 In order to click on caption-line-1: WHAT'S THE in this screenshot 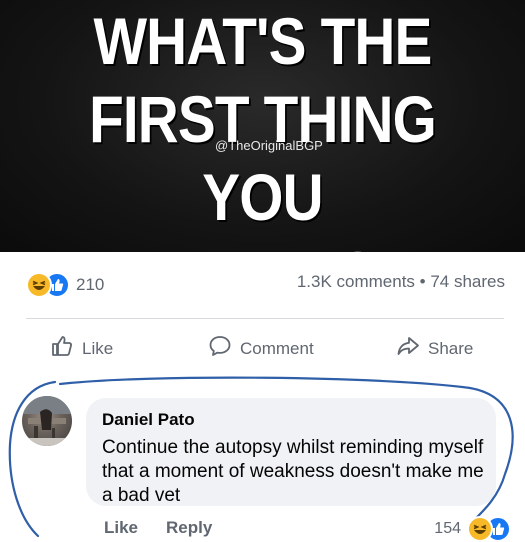, I will do `click(262, 41)`.